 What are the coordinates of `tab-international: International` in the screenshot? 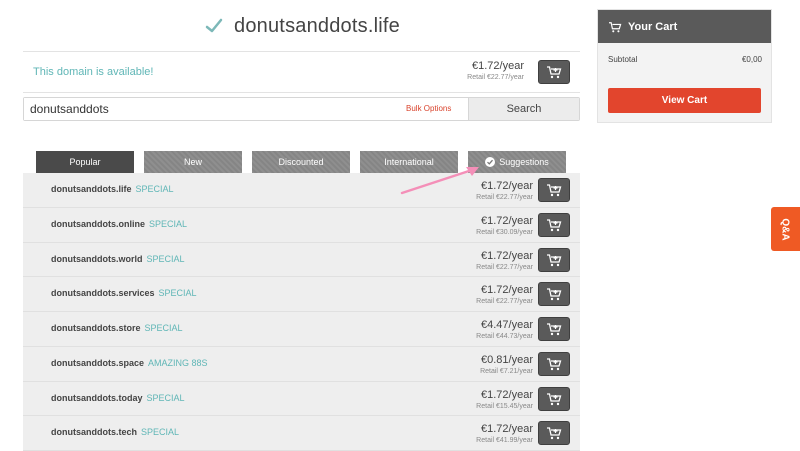 It's located at (409, 162).